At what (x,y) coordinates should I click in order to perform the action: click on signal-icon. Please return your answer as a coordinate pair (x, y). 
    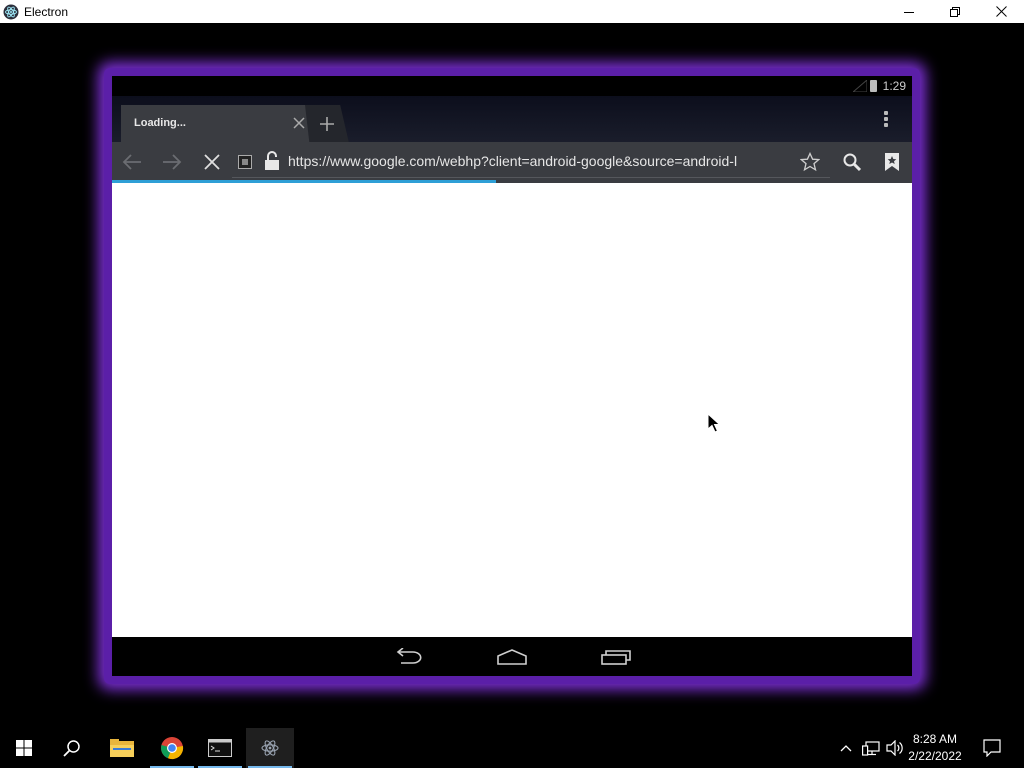
    Looking at the image, I should click on (859, 86).